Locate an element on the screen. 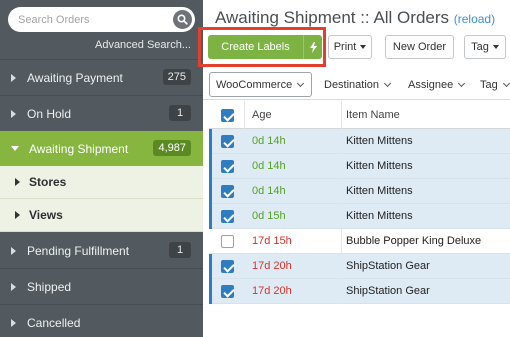 The height and width of the screenshot is (337, 510). search-input is located at coordinates (93, 19).